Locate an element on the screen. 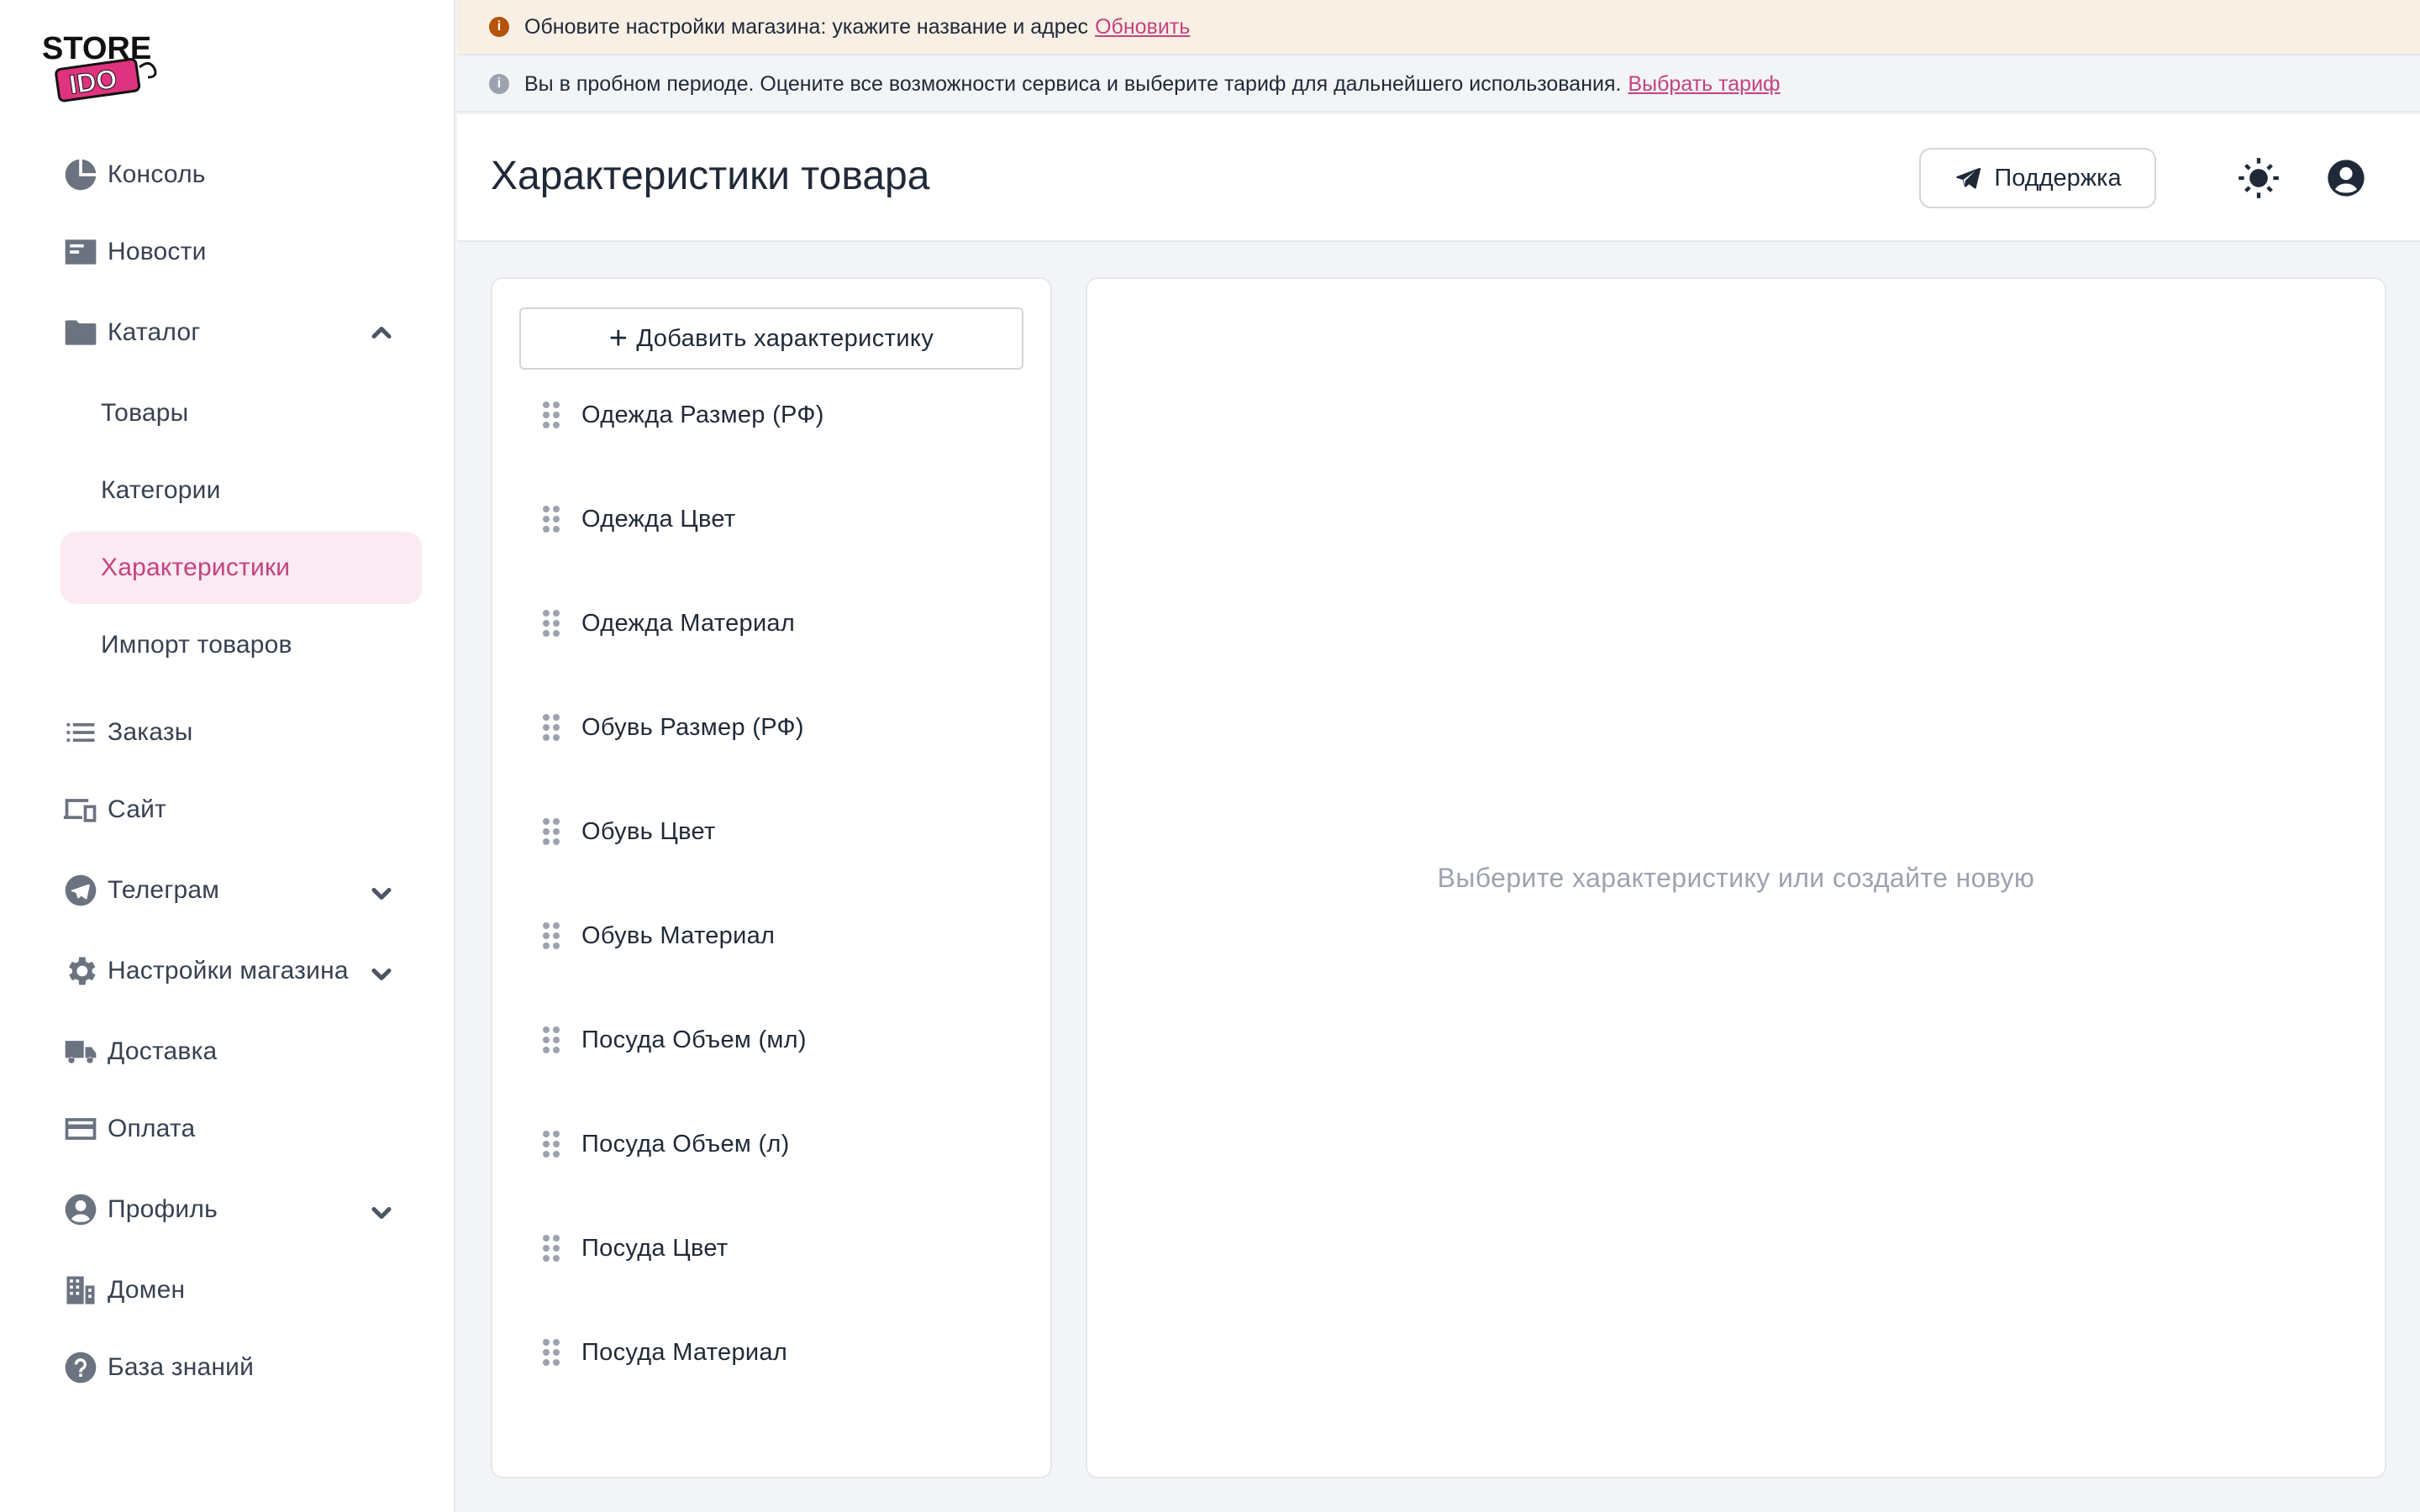 This screenshot has width=2420, height=1512. sidebar-item-label: Новости is located at coordinates (157, 251).